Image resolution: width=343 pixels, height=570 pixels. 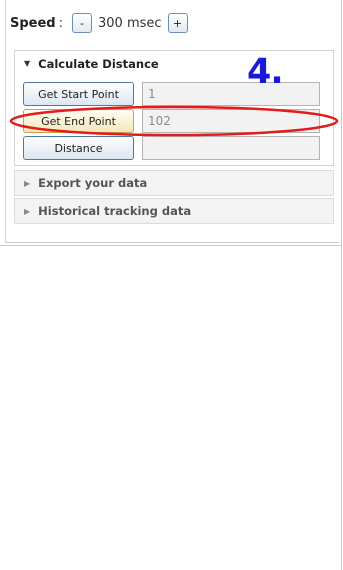 I want to click on speed-colon: :, so click(x=60, y=23).